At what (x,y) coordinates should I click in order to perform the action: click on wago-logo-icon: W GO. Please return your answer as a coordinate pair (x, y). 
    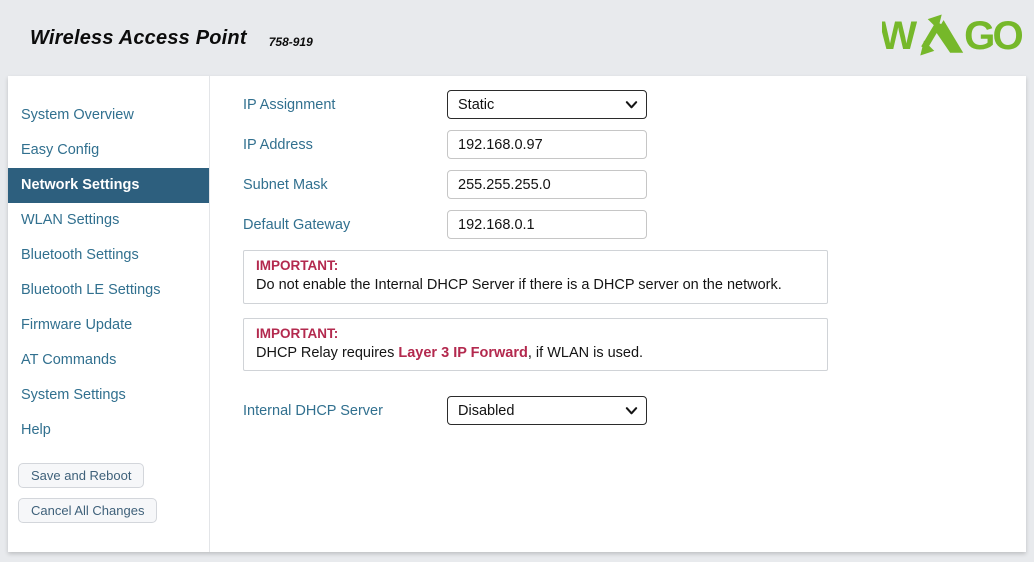
    Looking at the image, I should click on (952, 35).